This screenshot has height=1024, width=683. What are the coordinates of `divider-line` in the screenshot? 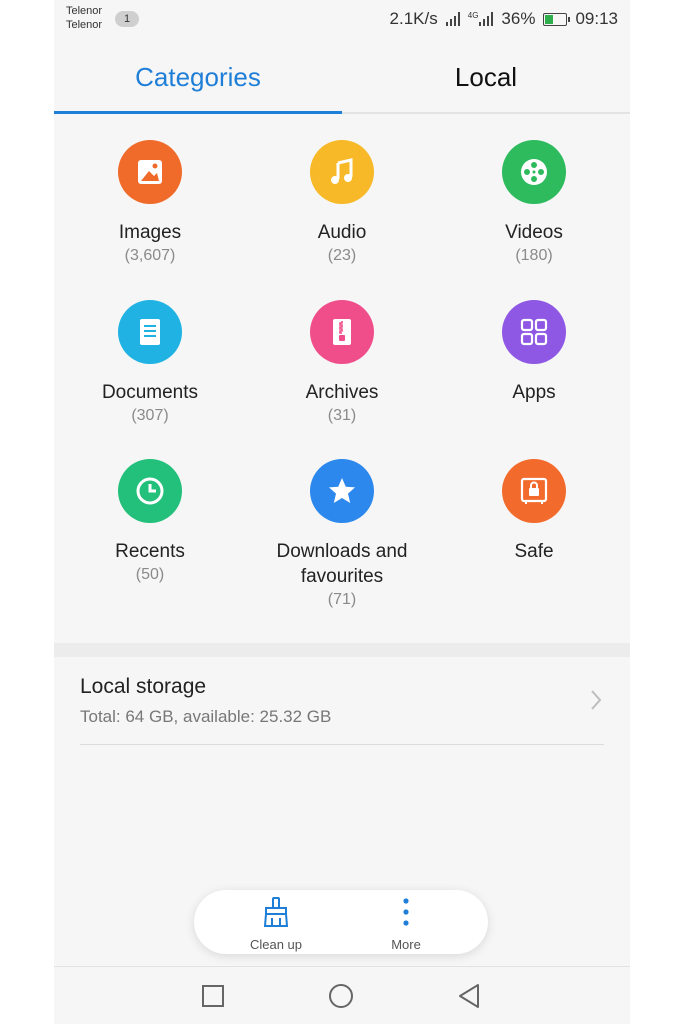 It's located at (342, 744).